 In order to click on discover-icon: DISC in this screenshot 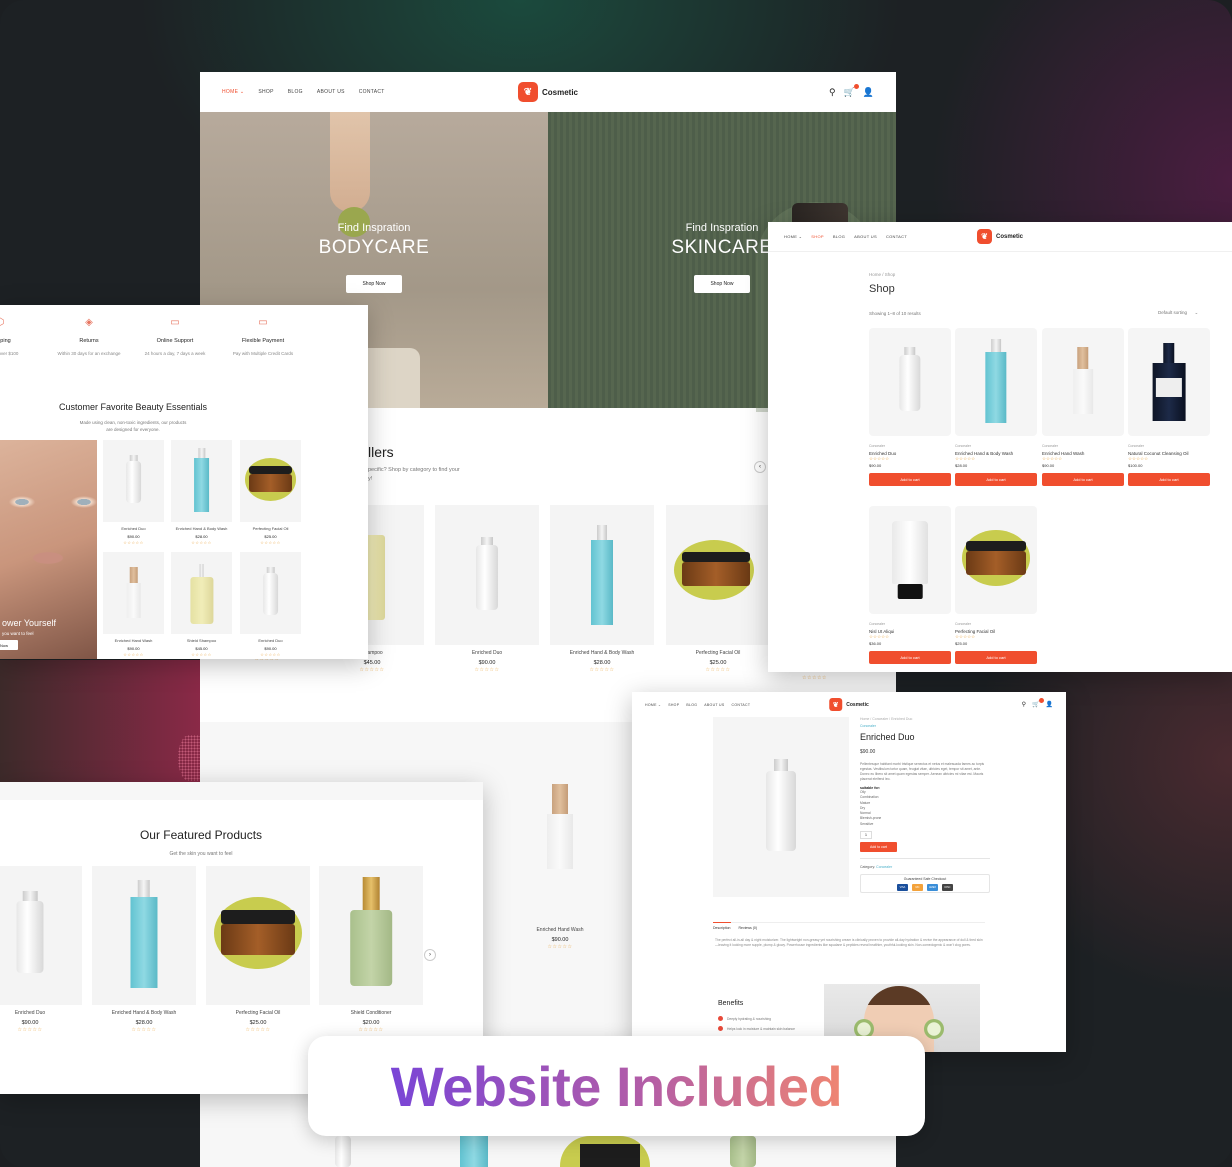, I will do `click(947, 888)`.